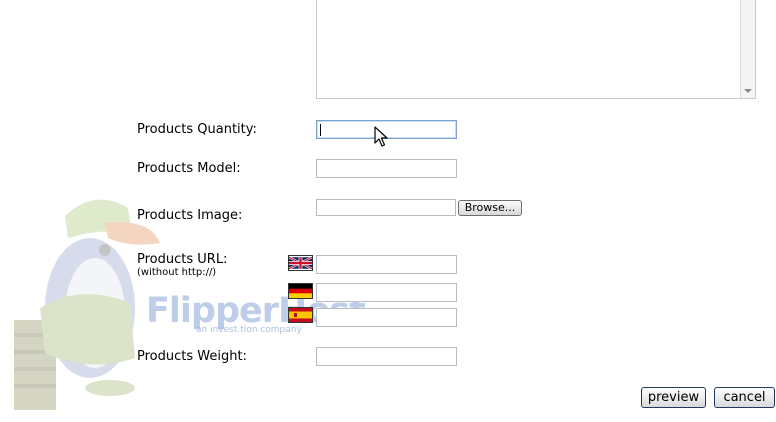  What do you see at coordinates (381, 139) in the screenshot?
I see `mouse-pointer-icon` at bounding box center [381, 139].